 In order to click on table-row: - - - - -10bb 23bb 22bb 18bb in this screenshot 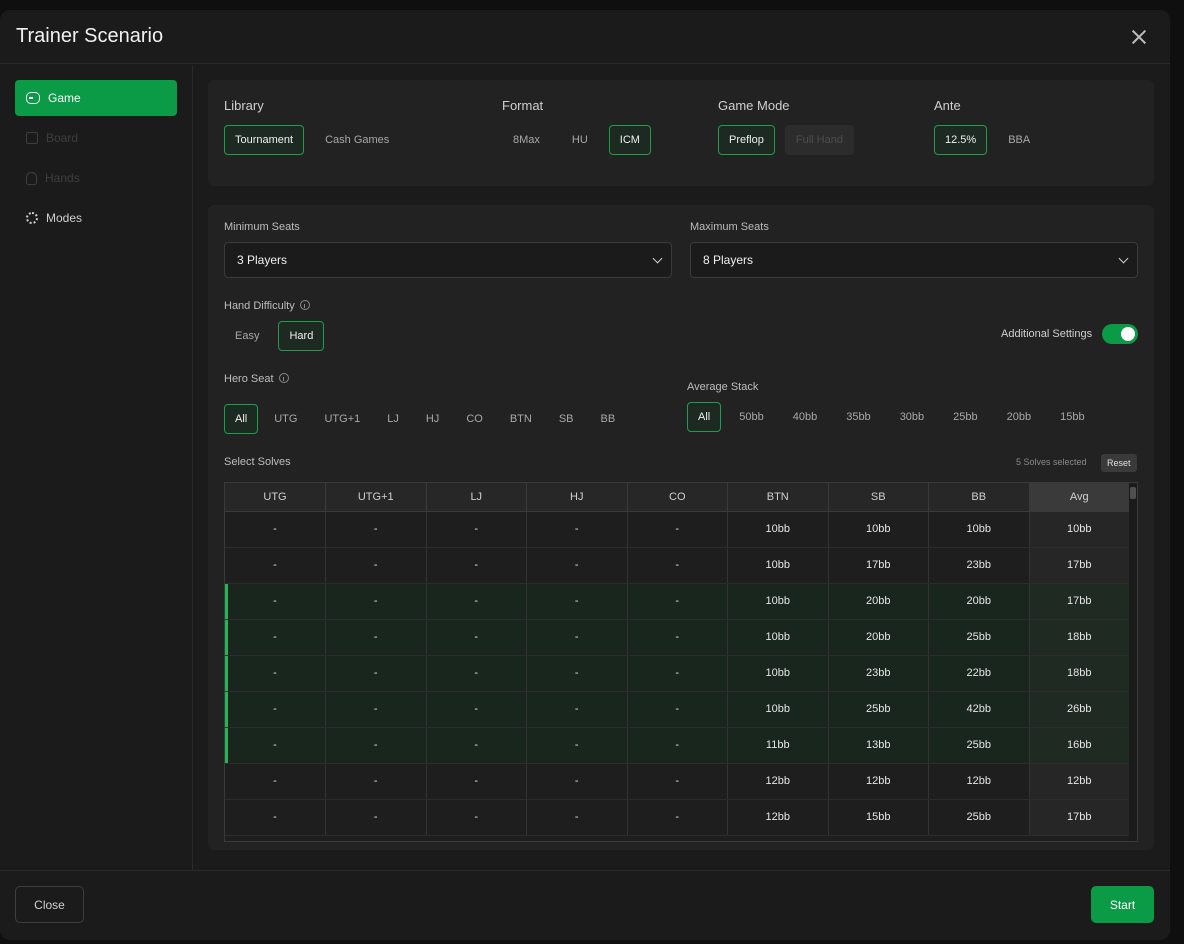, I will do `click(677, 673)`.